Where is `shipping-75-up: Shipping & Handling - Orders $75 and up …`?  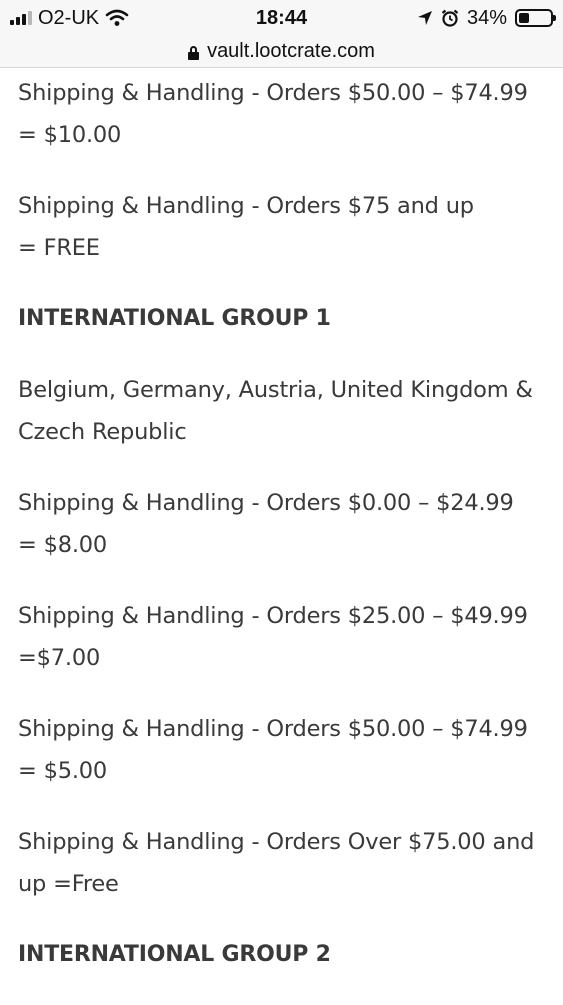 shipping-75-up: Shipping & Handling - Orders $75 and up … is located at coordinates (246, 227).